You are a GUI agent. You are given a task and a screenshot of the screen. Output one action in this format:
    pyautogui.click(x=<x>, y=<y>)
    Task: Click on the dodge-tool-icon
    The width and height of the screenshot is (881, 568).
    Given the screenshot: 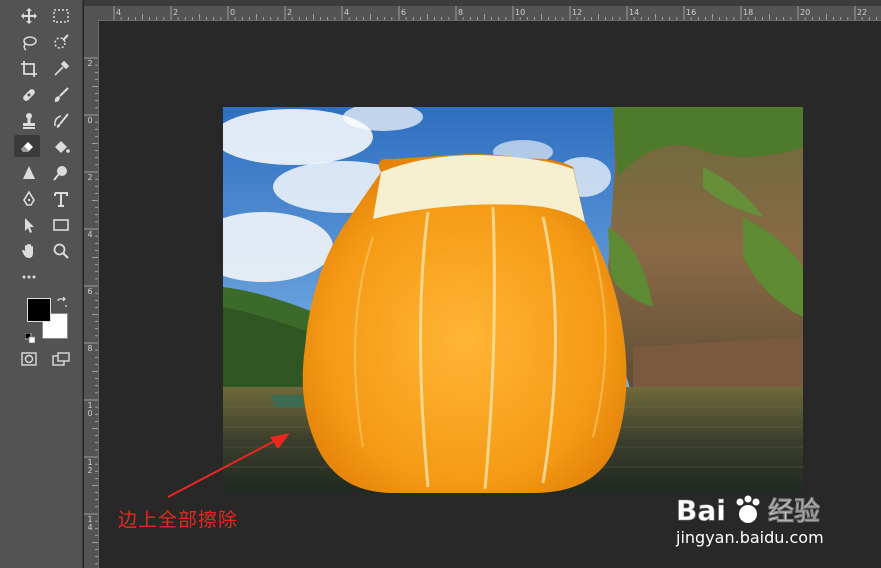 What is the action you would take?
    pyautogui.click(x=61, y=173)
    